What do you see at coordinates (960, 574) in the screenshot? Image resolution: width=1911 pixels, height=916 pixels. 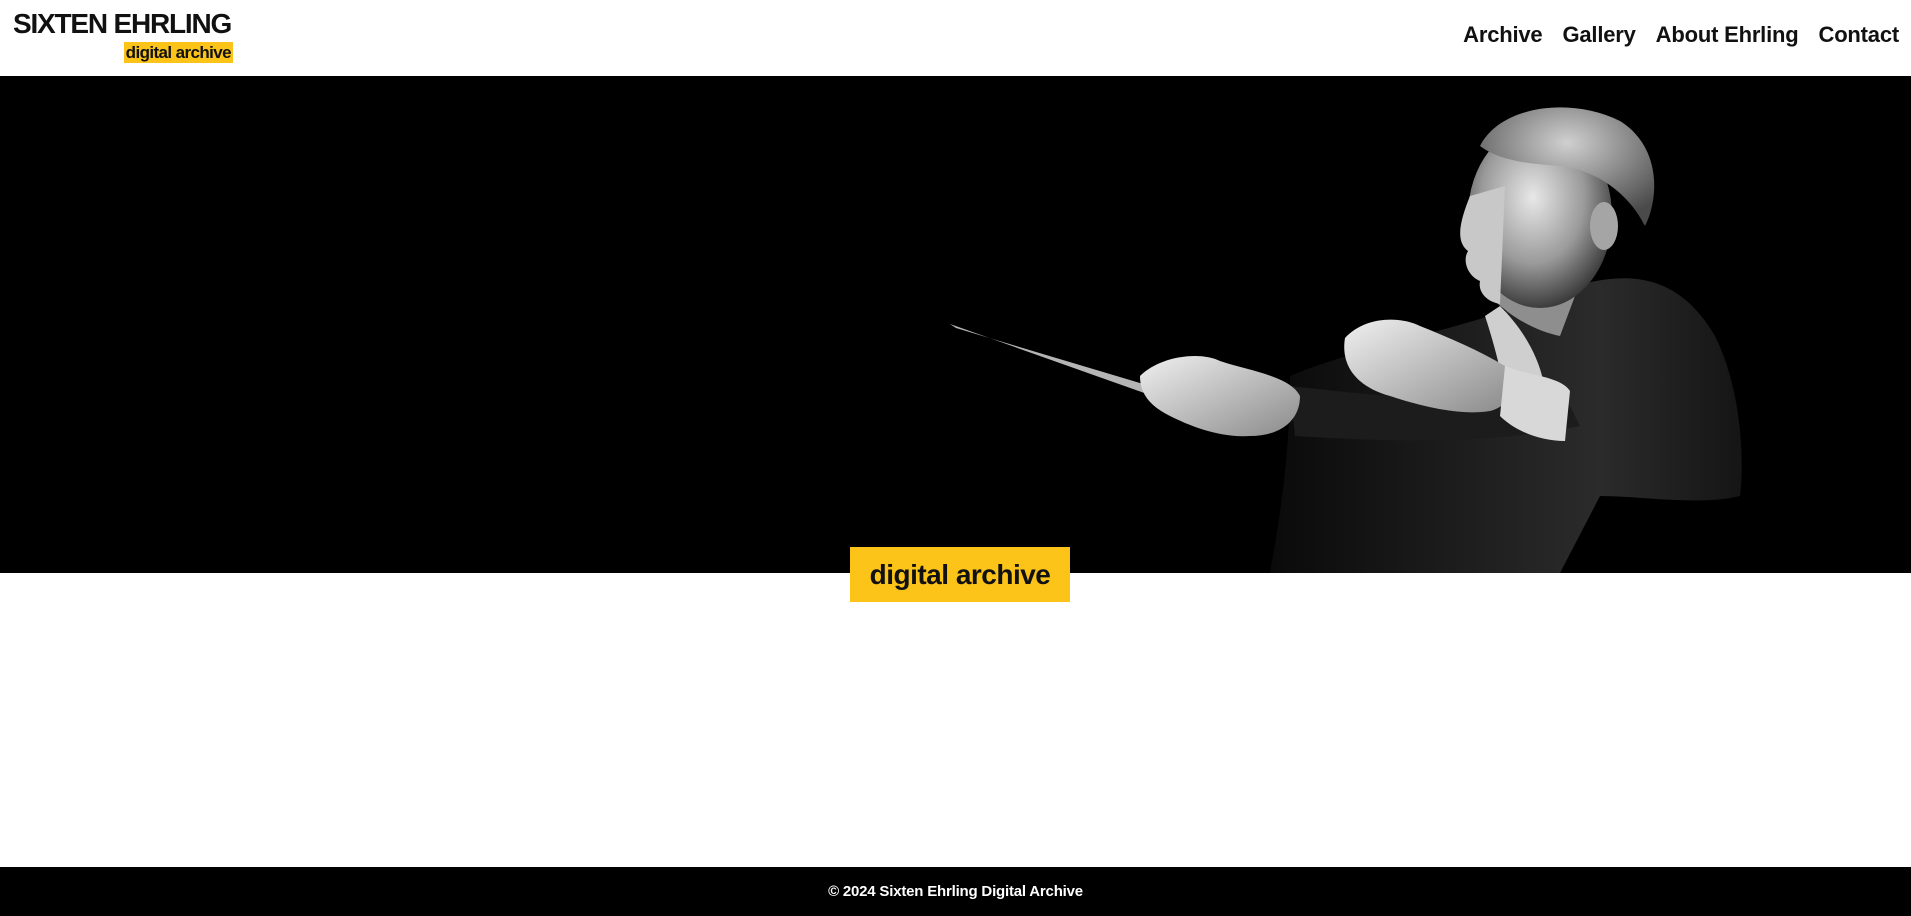 I see `hero-badge: digital archive` at bounding box center [960, 574].